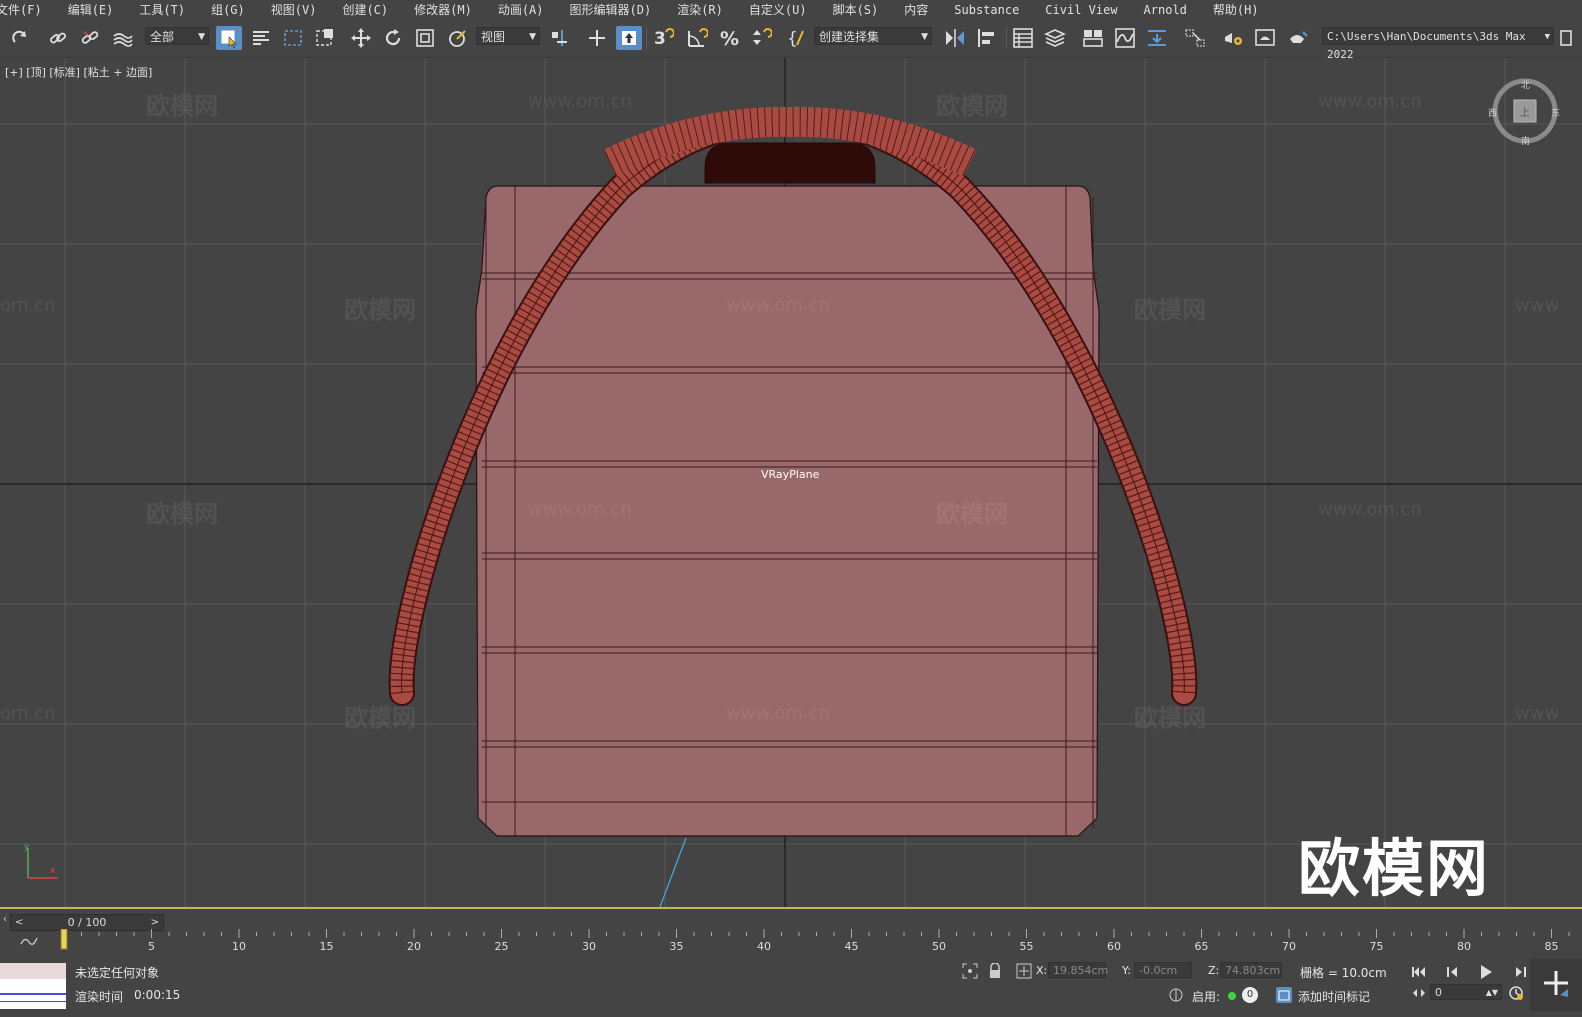 The image size is (1582, 1017). Describe the element at coordinates (1552, 946) in the screenshot. I see `timeline-tick-label: 85` at that location.